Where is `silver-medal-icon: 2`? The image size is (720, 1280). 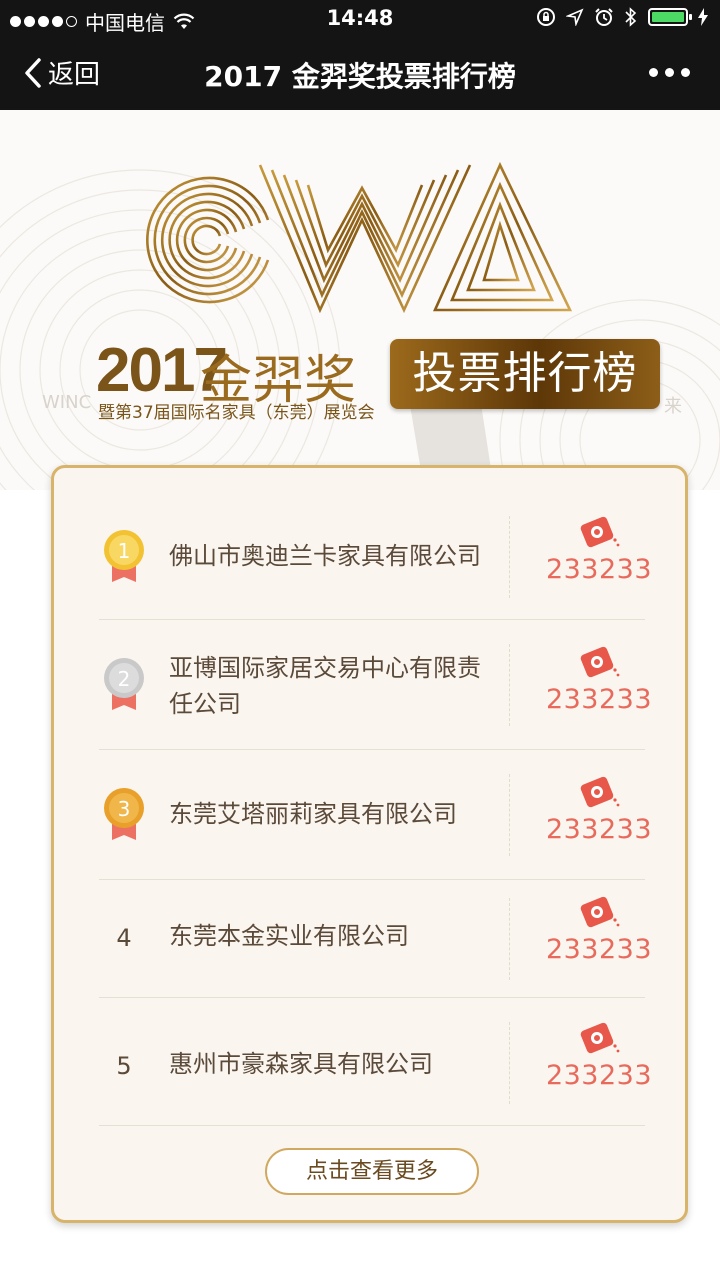 silver-medal-icon: 2 is located at coordinates (124, 686).